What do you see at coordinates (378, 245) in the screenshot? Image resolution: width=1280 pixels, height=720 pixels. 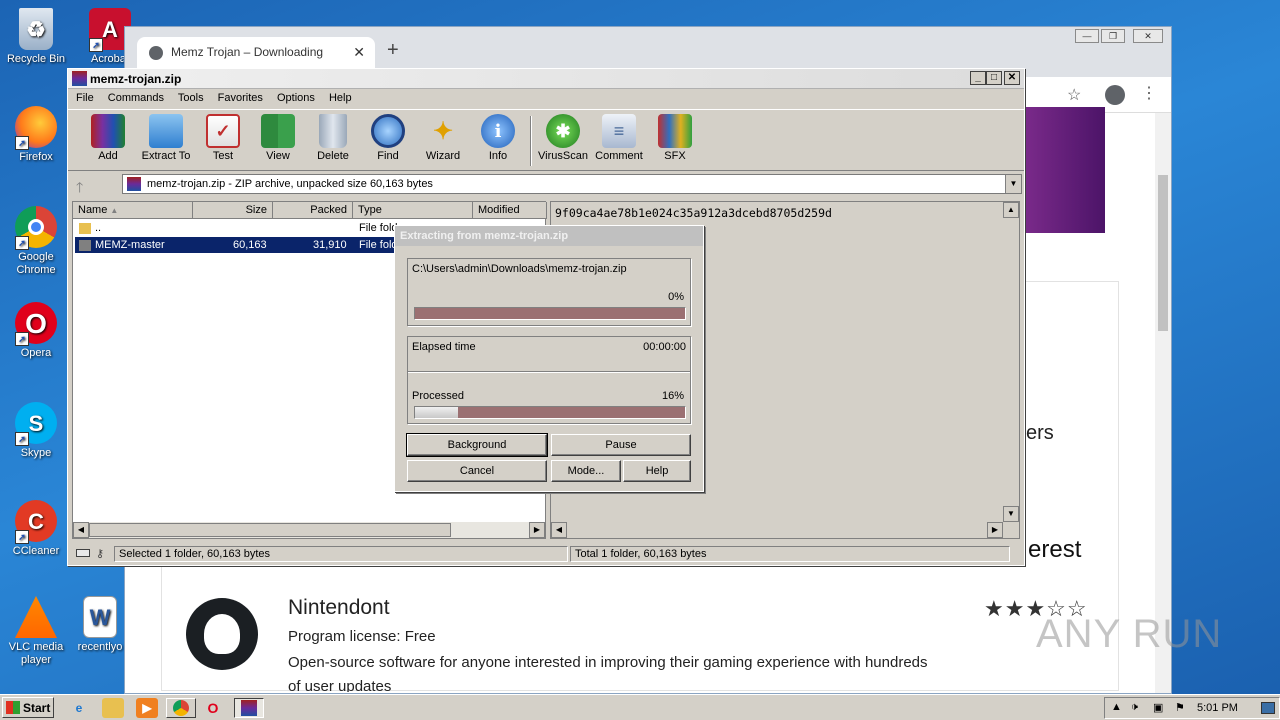 I see `file-type: File fold` at bounding box center [378, 245].